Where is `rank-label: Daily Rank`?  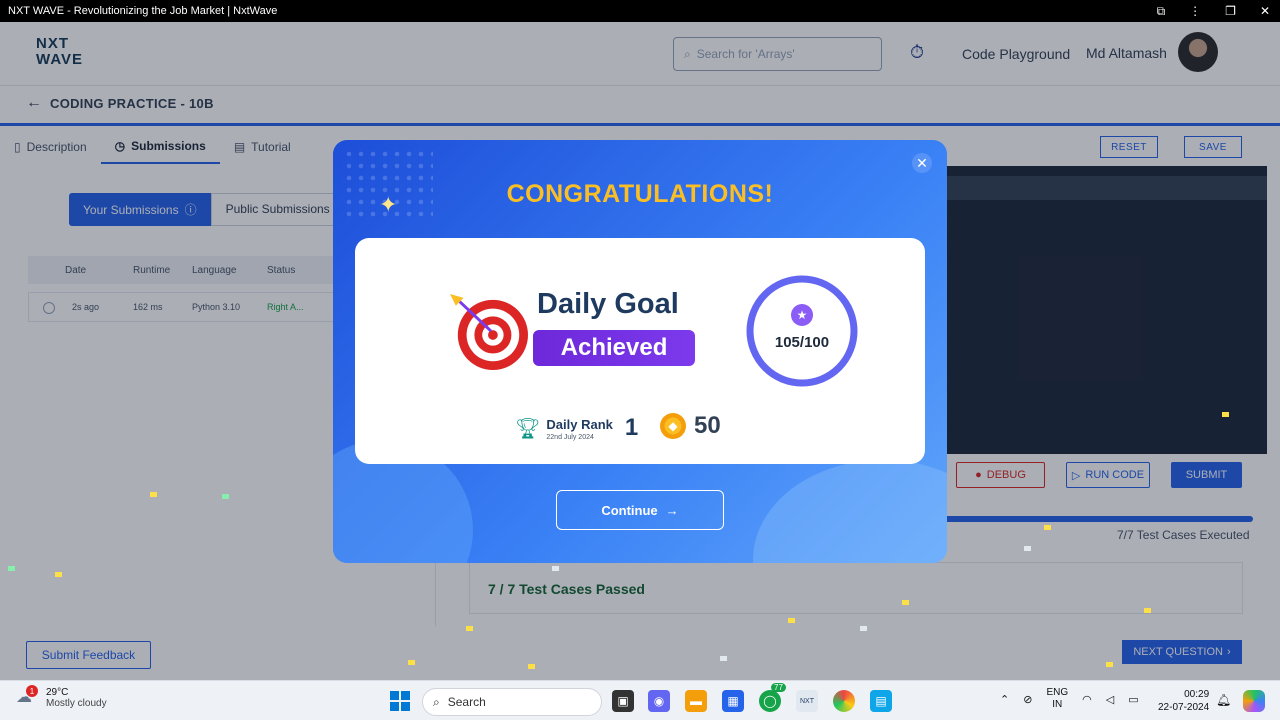
rank-label: Daily Rank is located at coordinates (579, 424).